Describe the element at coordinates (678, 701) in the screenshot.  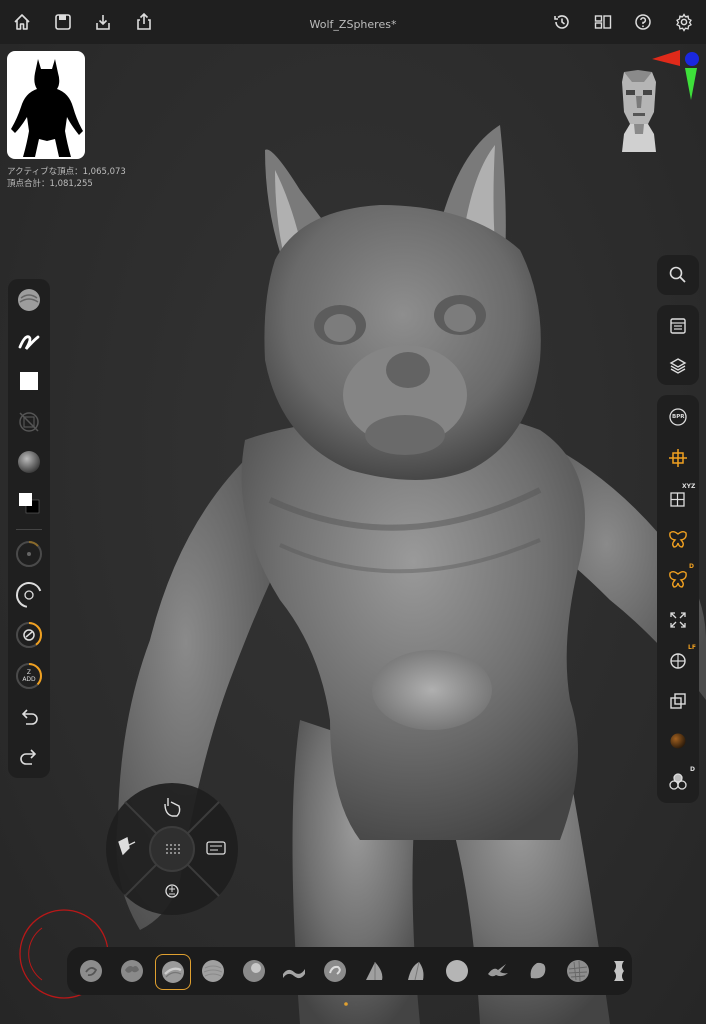
I see `polyframe-icon` at that location.